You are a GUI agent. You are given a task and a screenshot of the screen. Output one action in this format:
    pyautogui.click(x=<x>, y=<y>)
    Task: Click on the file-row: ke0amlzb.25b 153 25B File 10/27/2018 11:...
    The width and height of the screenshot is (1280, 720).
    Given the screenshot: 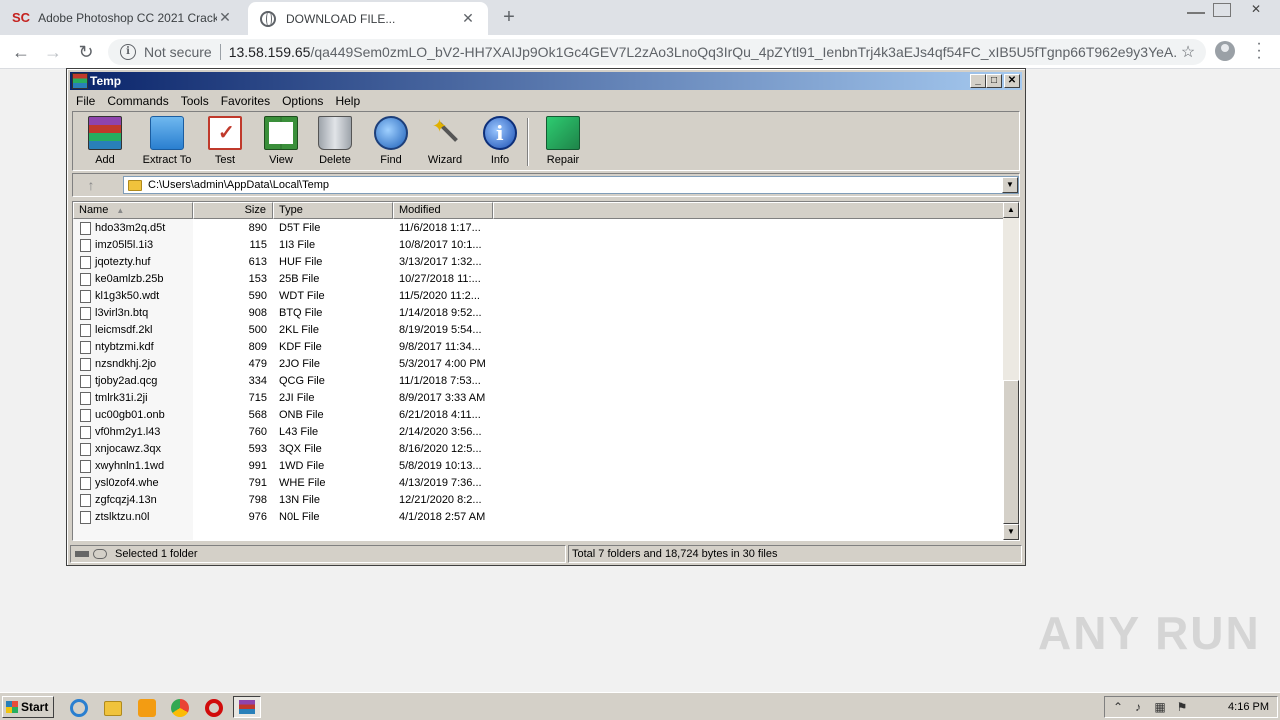 What is the action you would take?
    pyautogui.click(x=538, y=279)
    